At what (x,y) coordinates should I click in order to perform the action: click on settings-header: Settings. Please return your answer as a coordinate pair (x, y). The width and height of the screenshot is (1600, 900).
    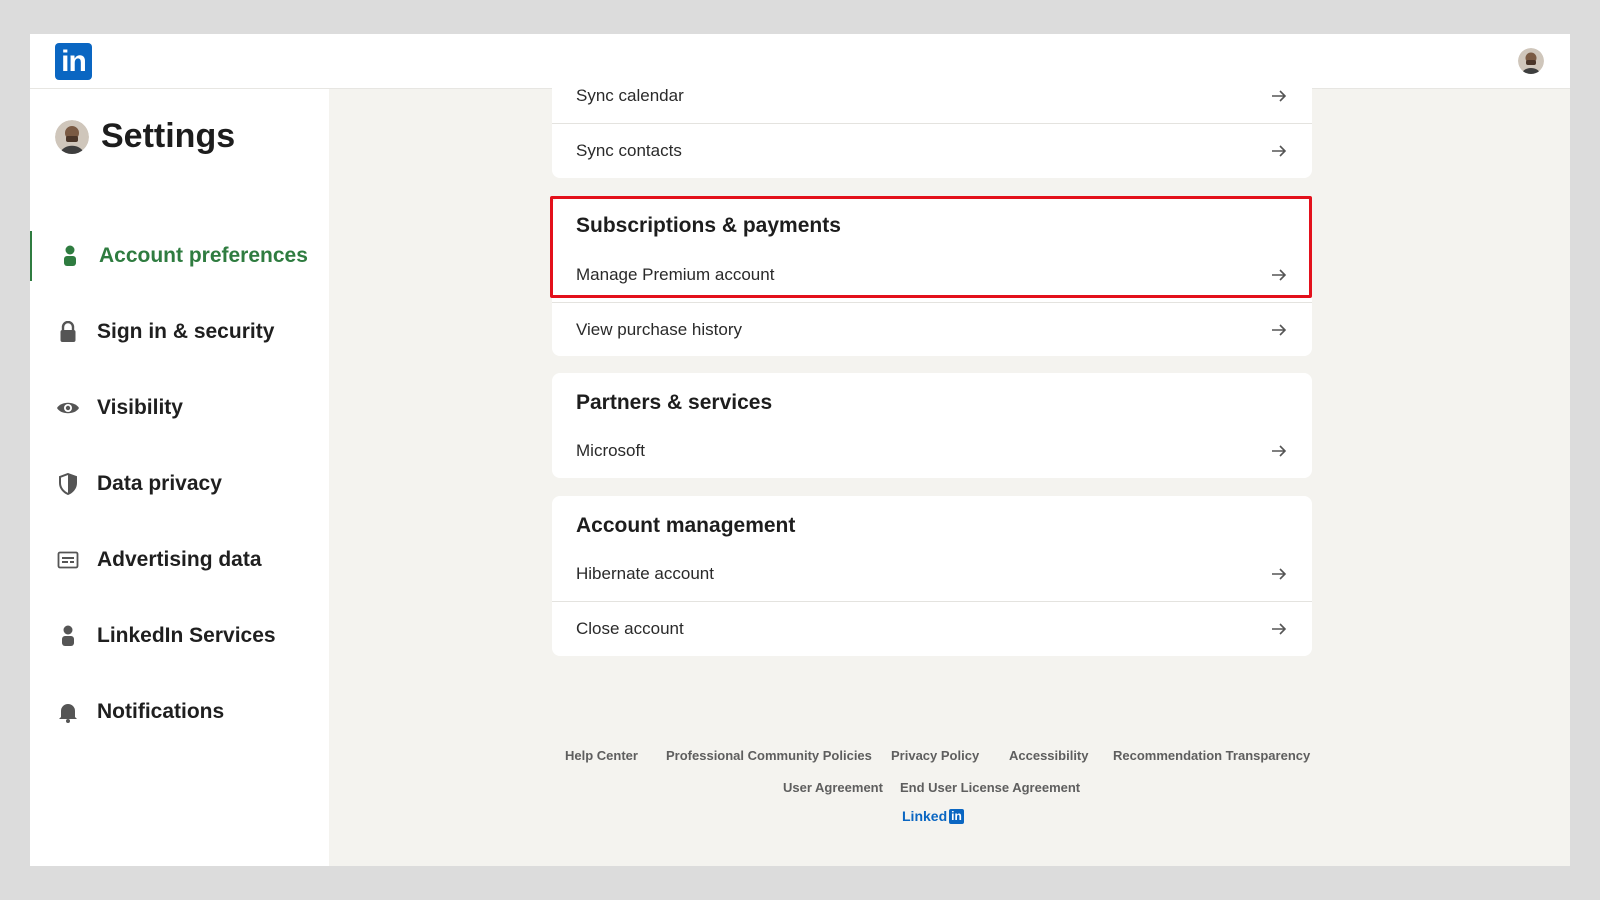
    Looking at the image, I should click on (145, 136).